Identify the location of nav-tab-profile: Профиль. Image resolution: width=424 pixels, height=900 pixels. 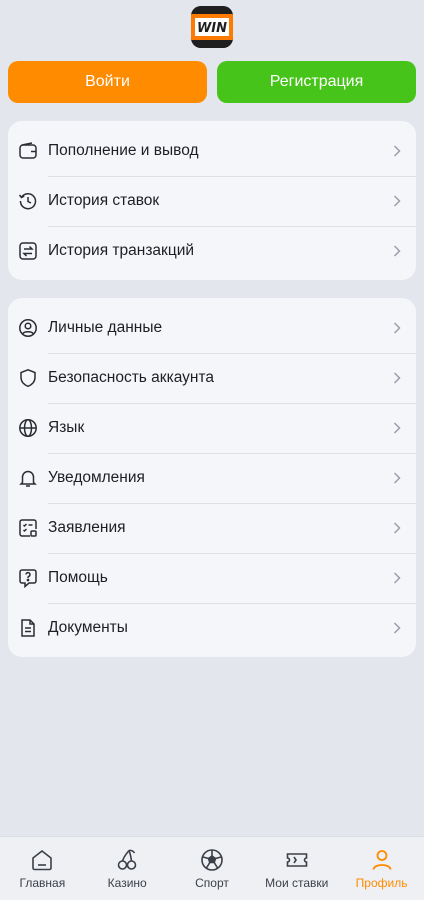
(381, 868).